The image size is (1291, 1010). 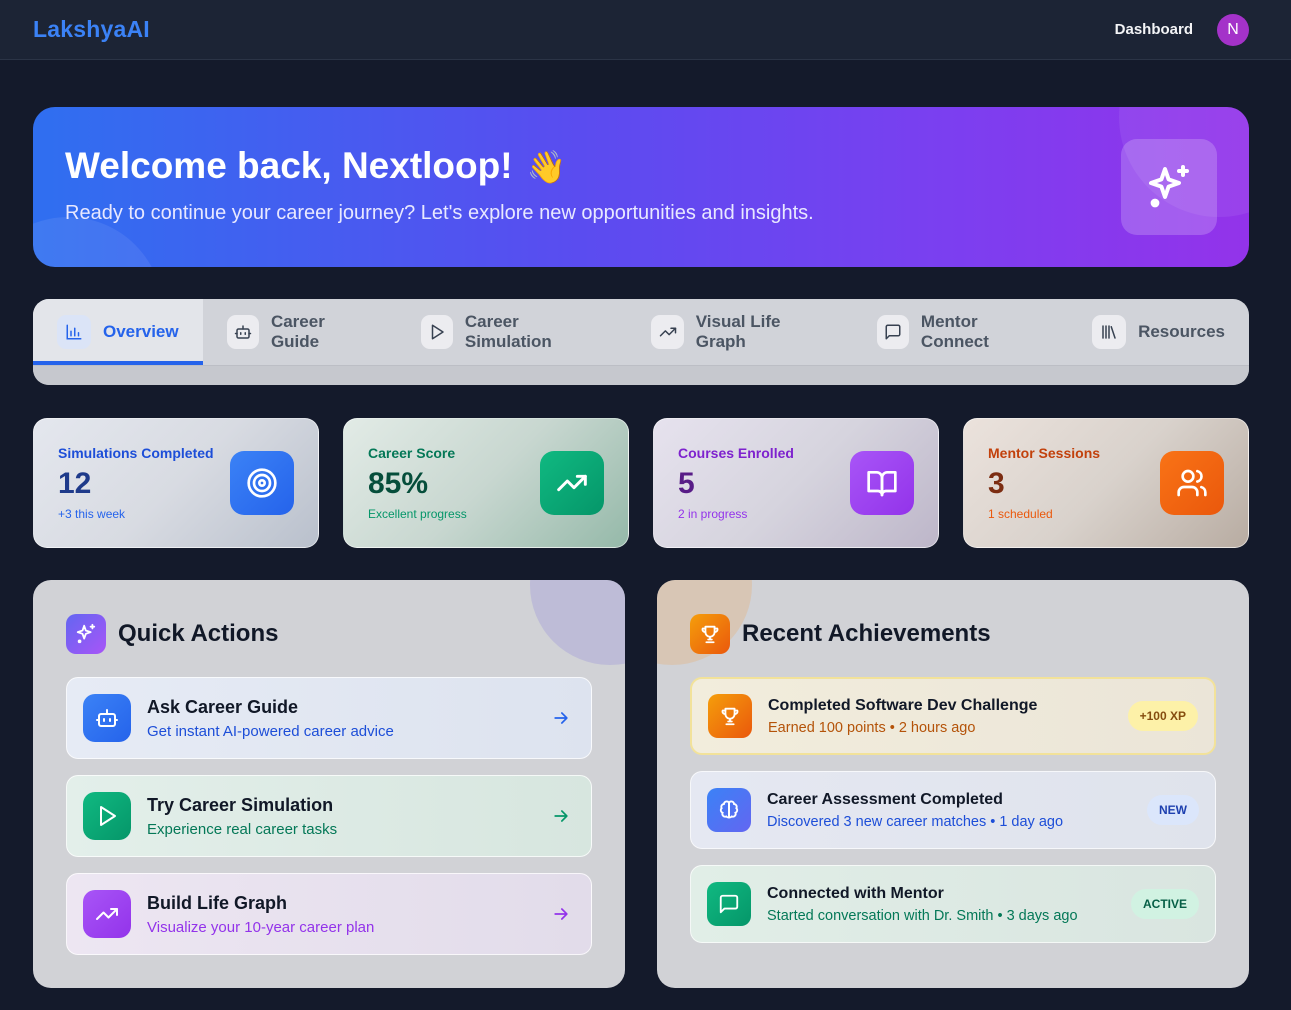 I want to click on tab-visual-life-graph: Visual Life Graph, so click(x=739, y=332).